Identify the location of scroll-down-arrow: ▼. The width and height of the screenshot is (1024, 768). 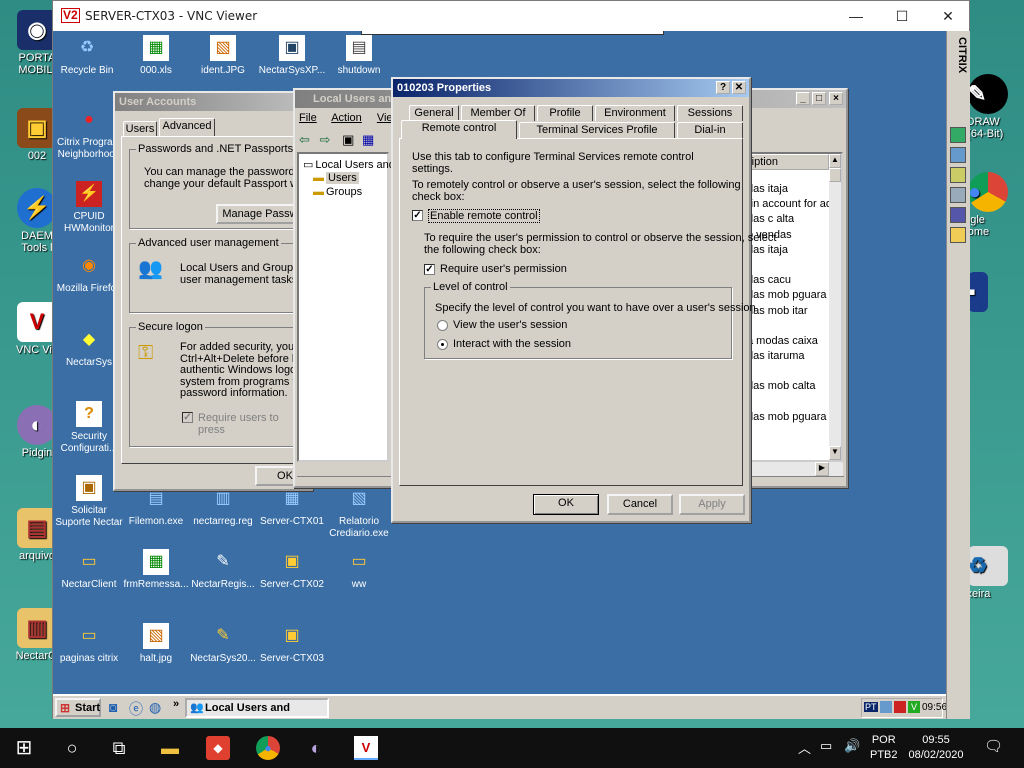
(835, 453).